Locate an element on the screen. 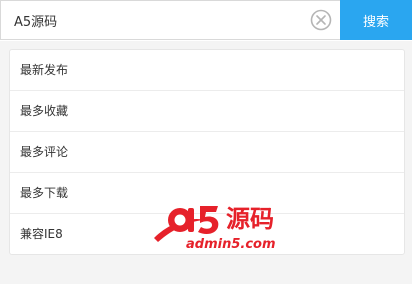  search-input is located at coordinates (152, 20).